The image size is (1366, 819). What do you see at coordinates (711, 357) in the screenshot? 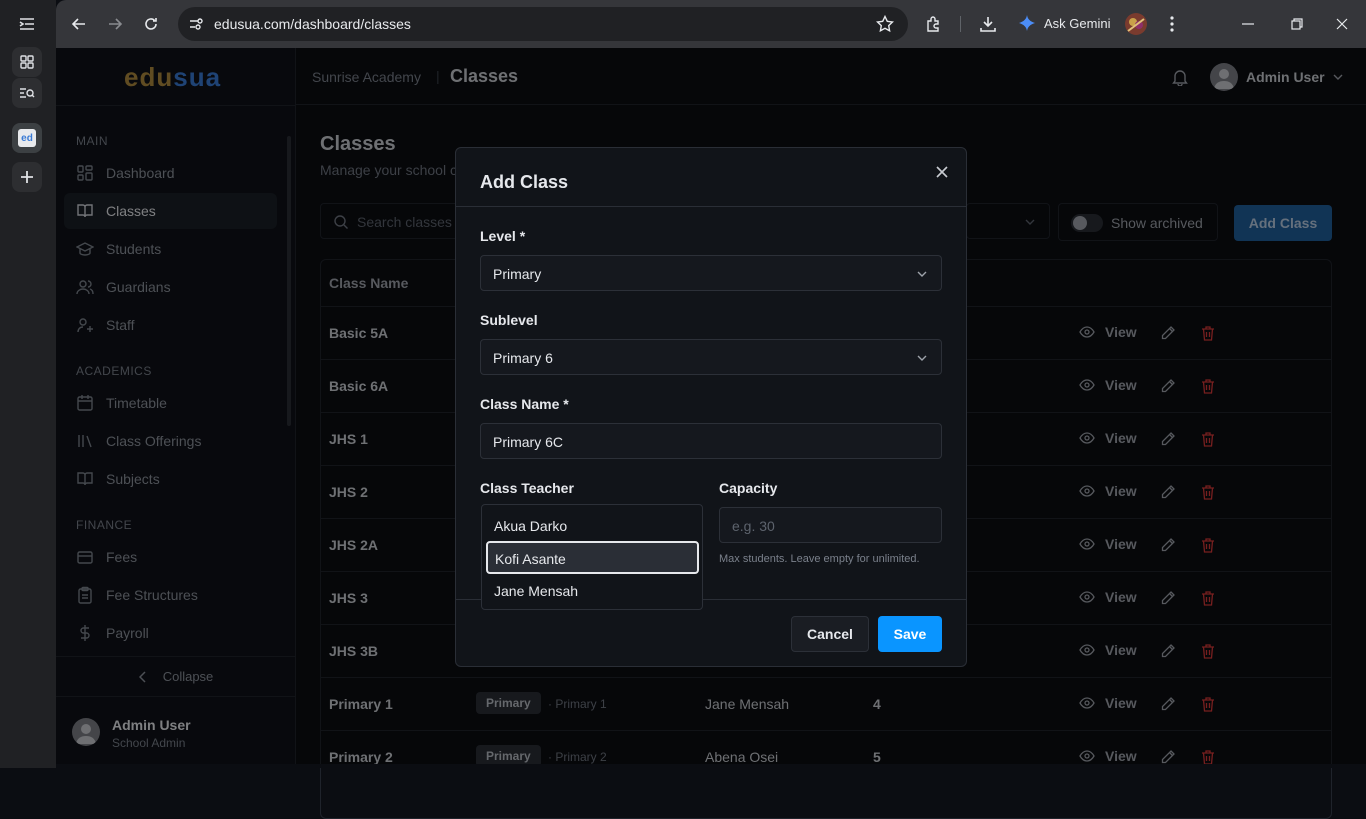
I see `sublevel-select: Primary 6` at bounding box center [711, 357].